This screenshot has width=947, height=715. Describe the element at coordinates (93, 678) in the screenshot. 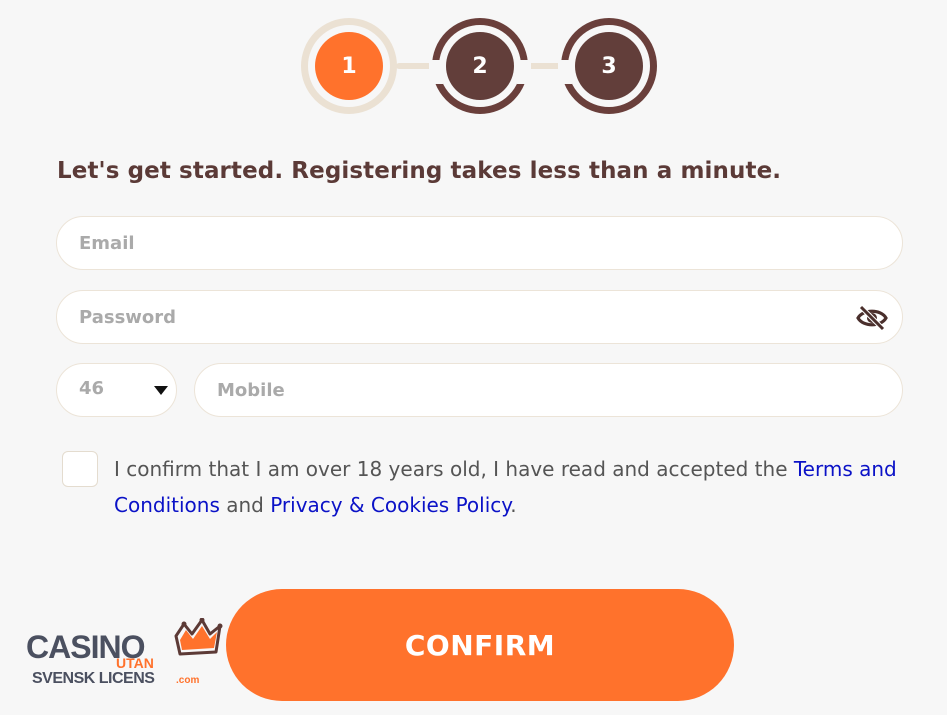

I see `logo-svensk-licens-text: SVENSK LICENS` at that location.